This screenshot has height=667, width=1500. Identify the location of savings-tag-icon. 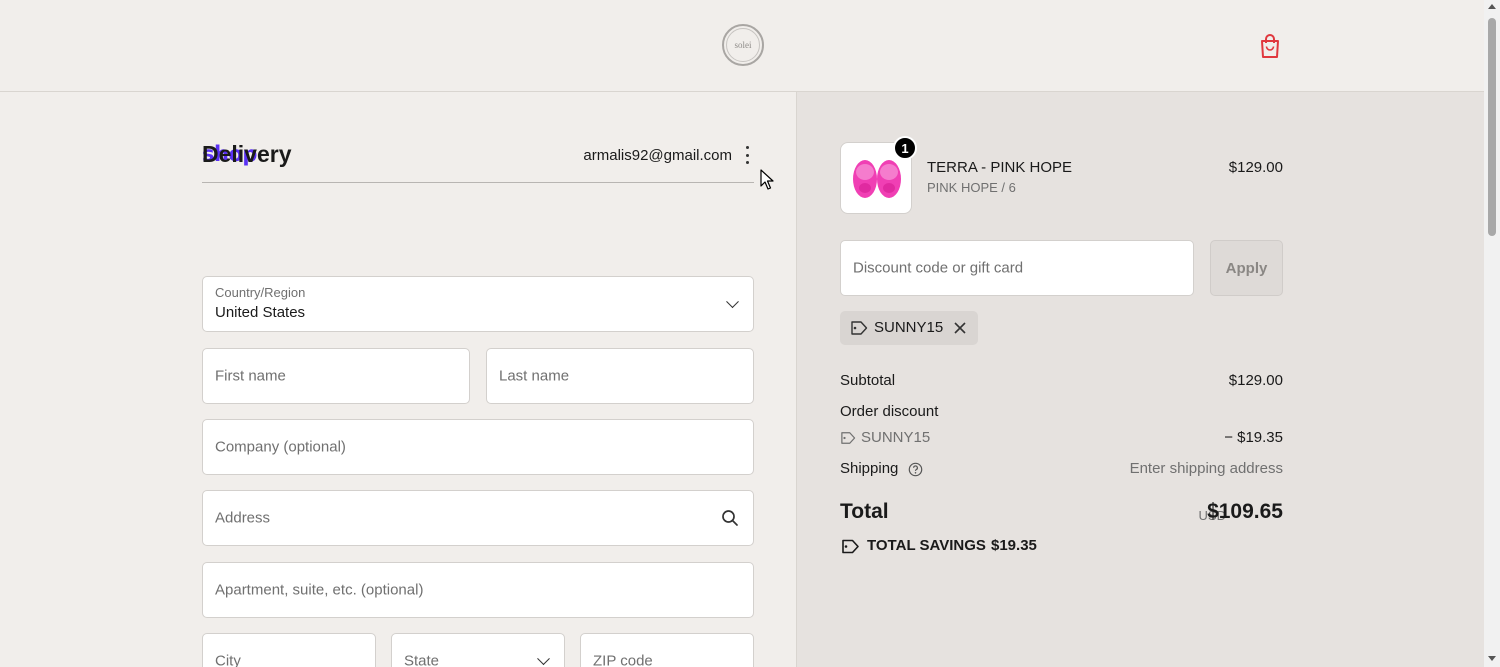
(850, 546).